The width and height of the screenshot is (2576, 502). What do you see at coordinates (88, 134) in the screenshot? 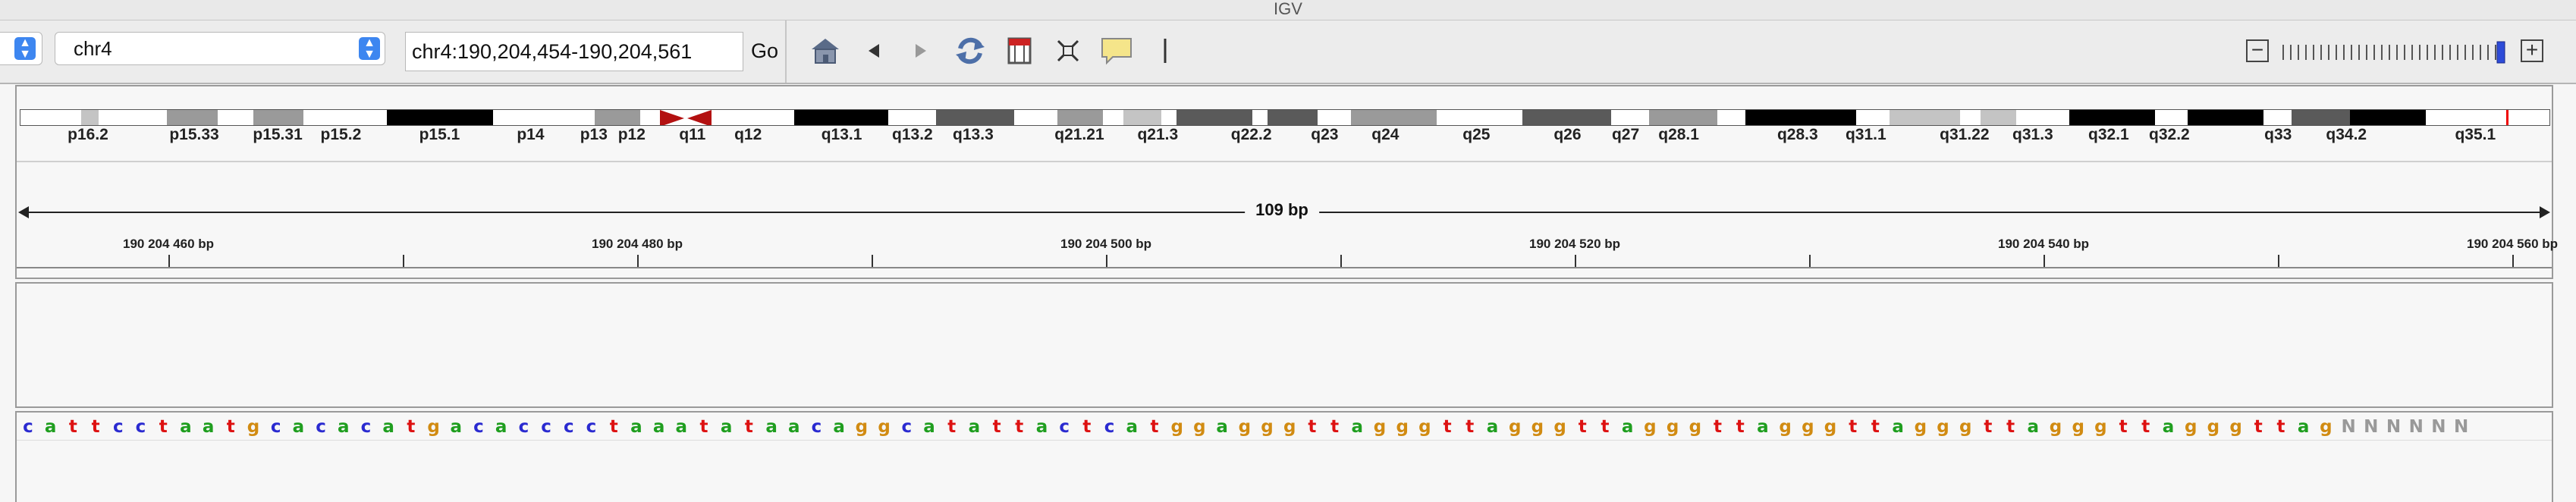
I see `cytoband-label: p16.2` at bounding box center [88, 134].